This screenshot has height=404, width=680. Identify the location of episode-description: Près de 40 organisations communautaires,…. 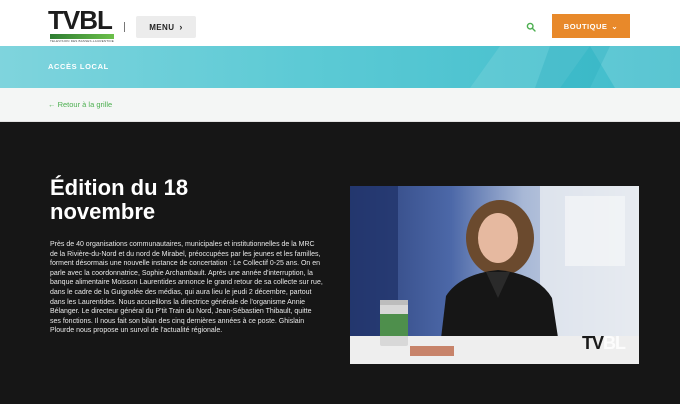
(186, 288).